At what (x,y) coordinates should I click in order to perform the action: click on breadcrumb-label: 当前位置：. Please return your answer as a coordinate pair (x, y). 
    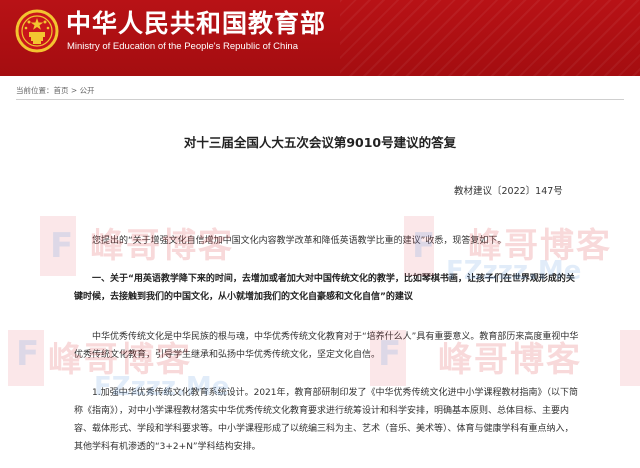
    Looking at the image, I should click on (35, 90).